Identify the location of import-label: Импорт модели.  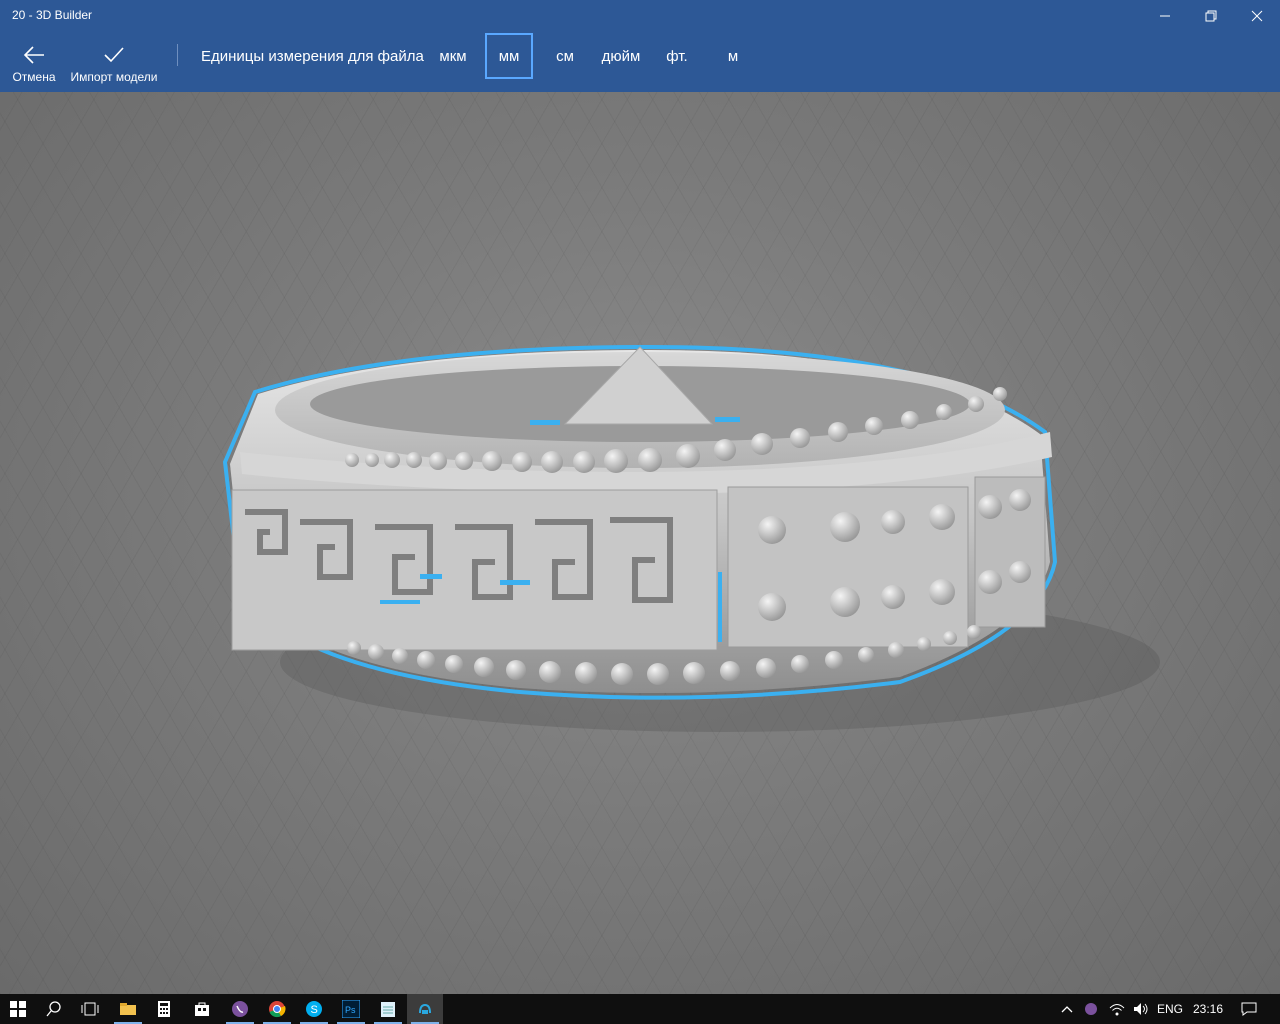
(114, 77).